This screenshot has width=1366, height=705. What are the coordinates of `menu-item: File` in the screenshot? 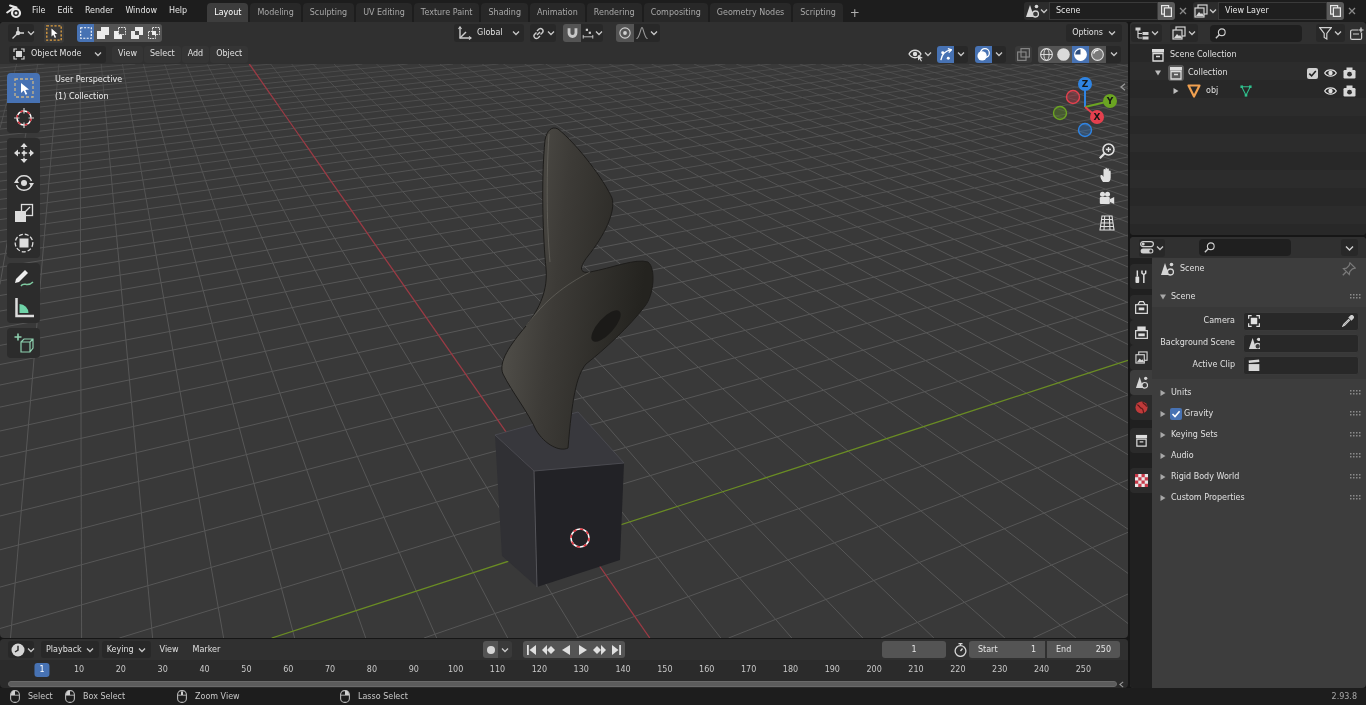 It's located at (39, 11).